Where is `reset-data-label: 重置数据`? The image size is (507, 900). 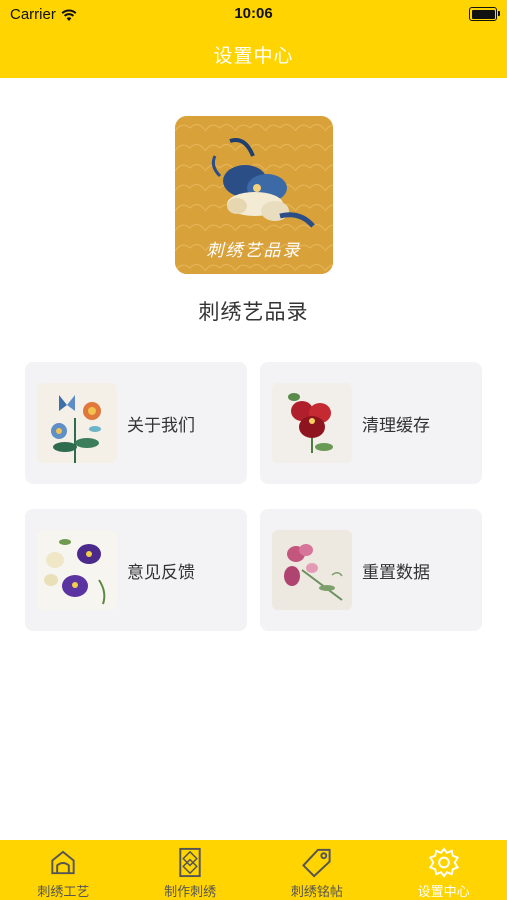
reset-data-label: 重置数据 is located at coordinates (396, 572).